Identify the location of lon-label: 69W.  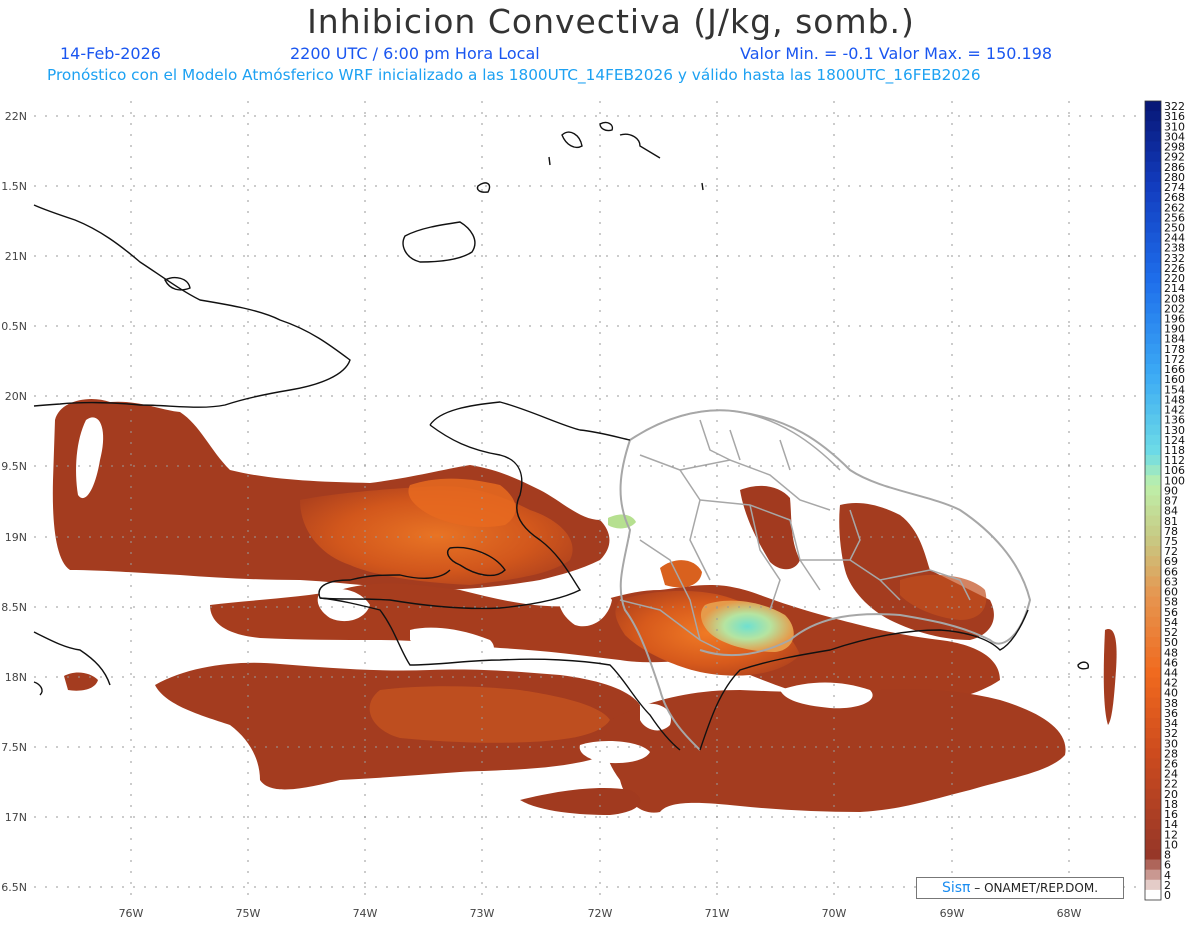
(952, 913).